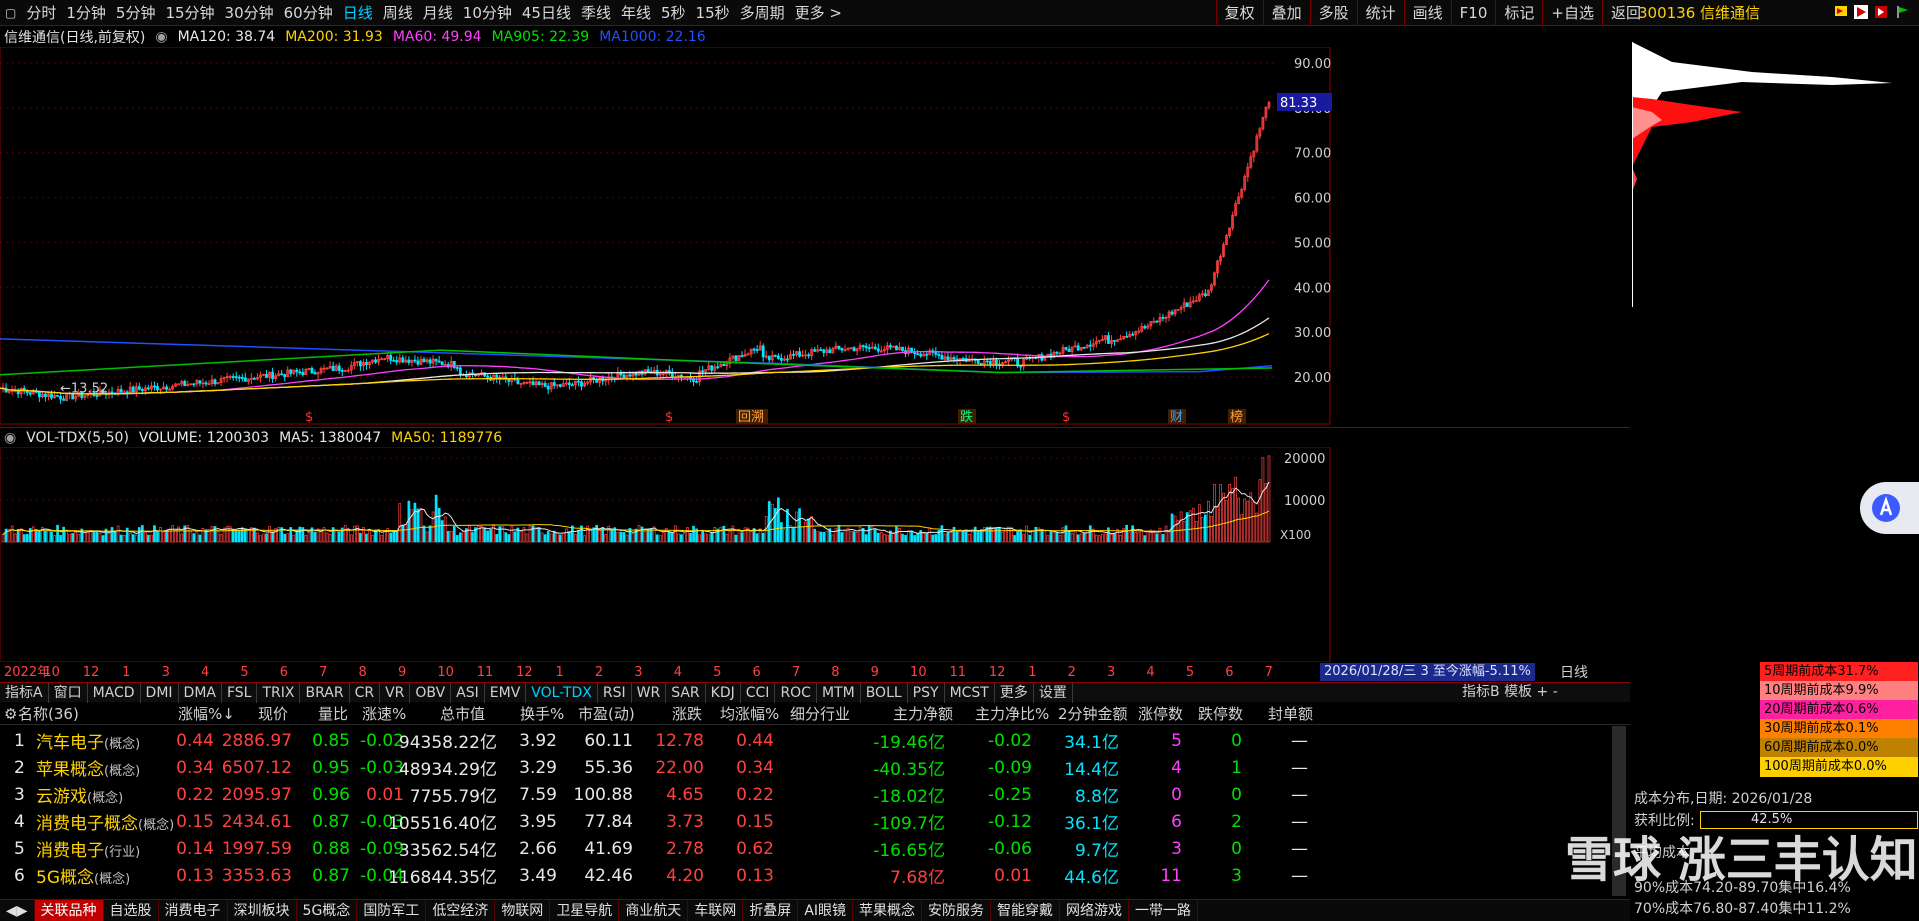 This screenshot has height=921, width=1919. Describe the element at coordinates (1881, 12) in the screenshot. I see `alert-icon` at that location.